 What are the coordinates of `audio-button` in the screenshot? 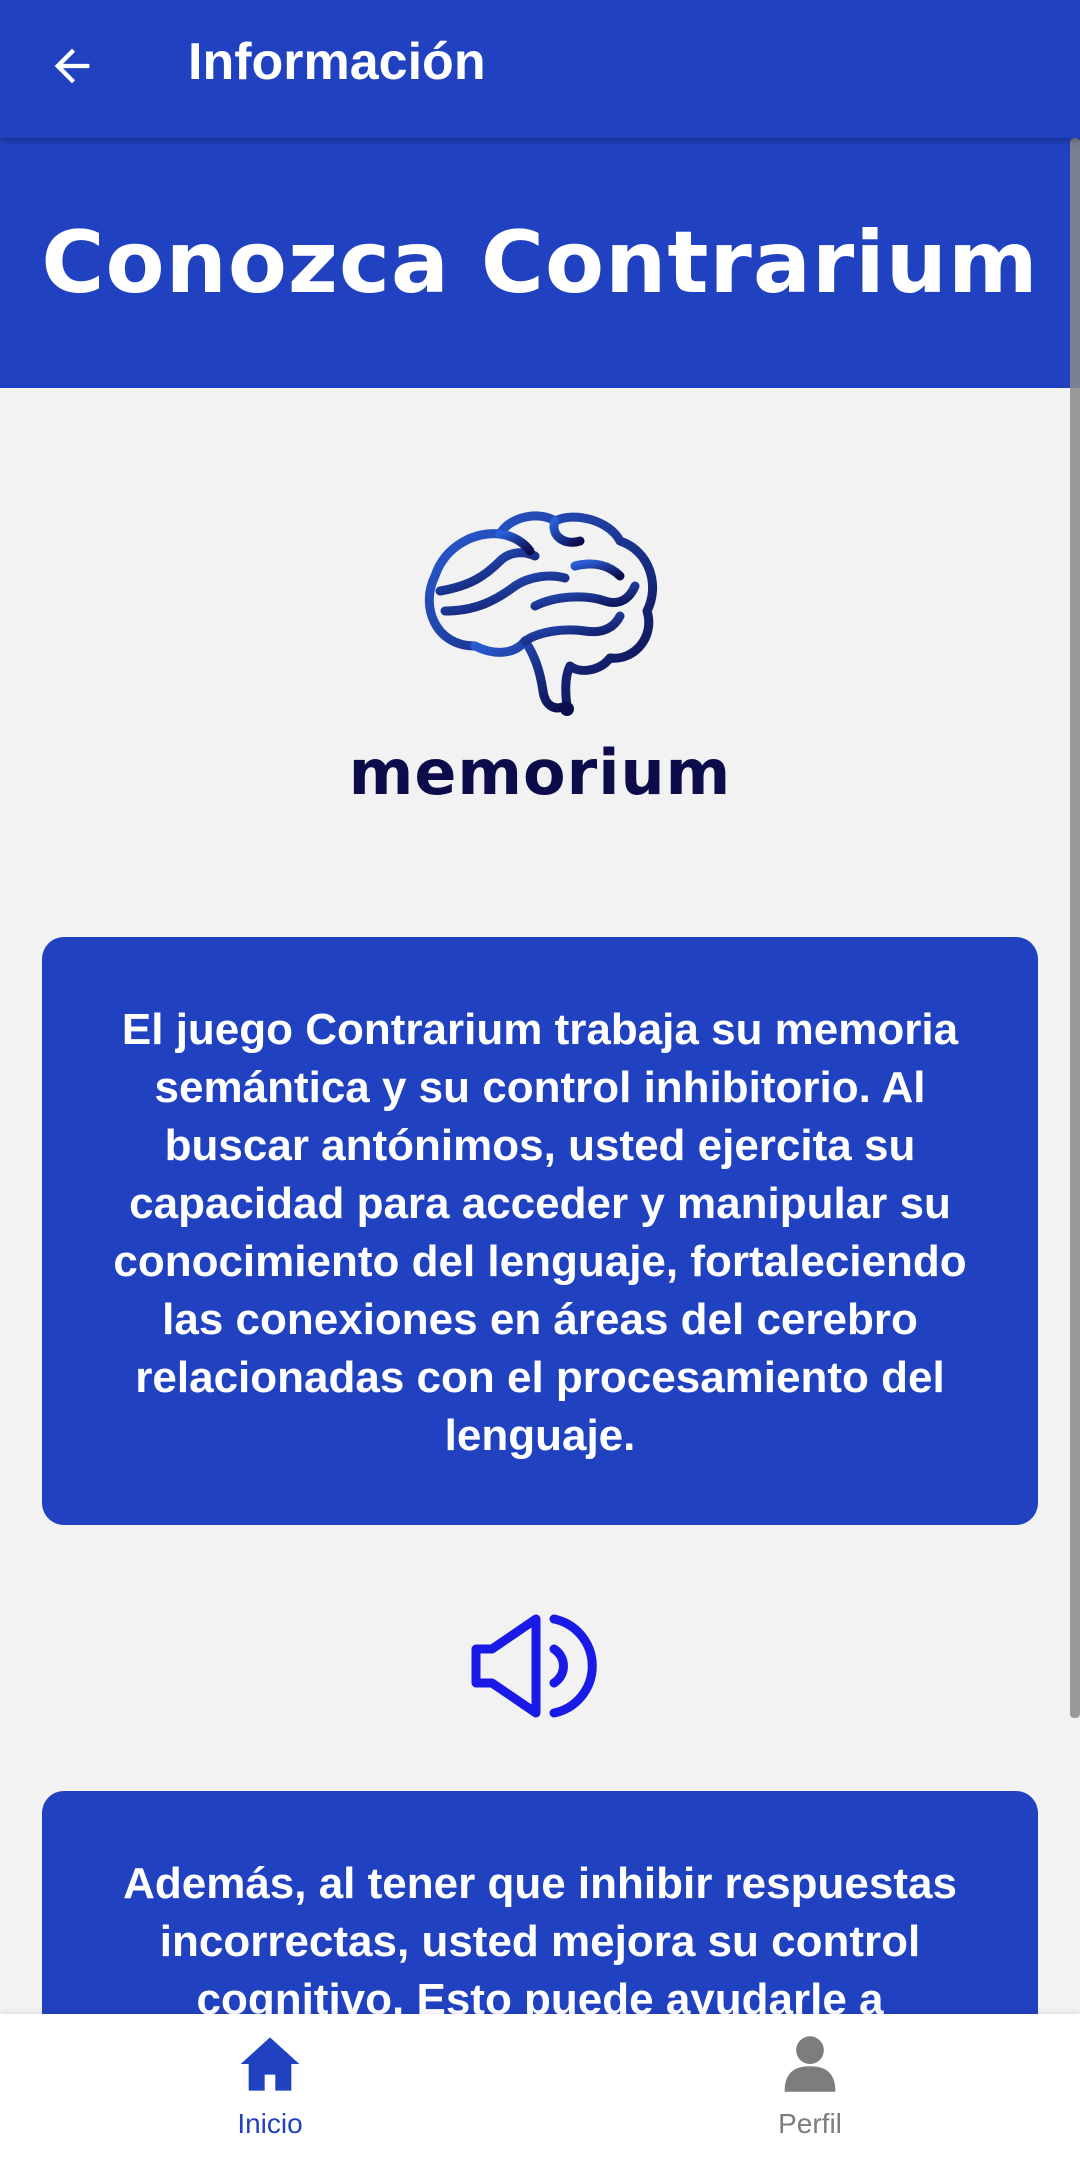 It's located at (540, 1666).